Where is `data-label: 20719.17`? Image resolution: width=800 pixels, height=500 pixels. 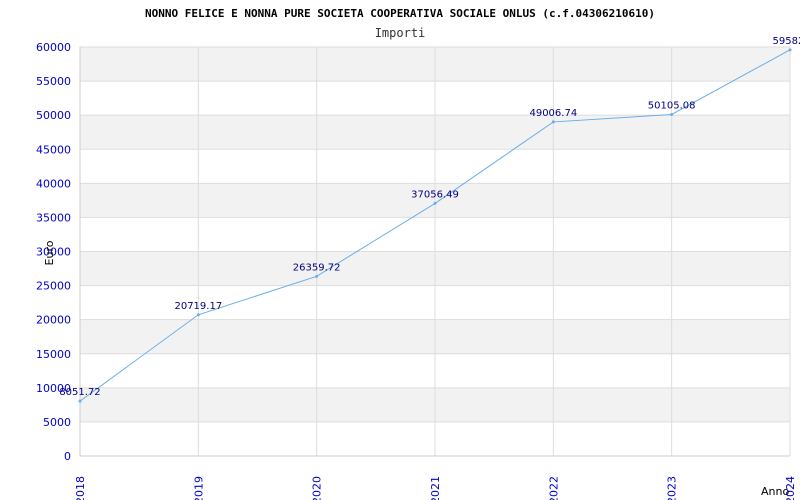 data-label: 20719.17 is located at coordinates (198, 306).